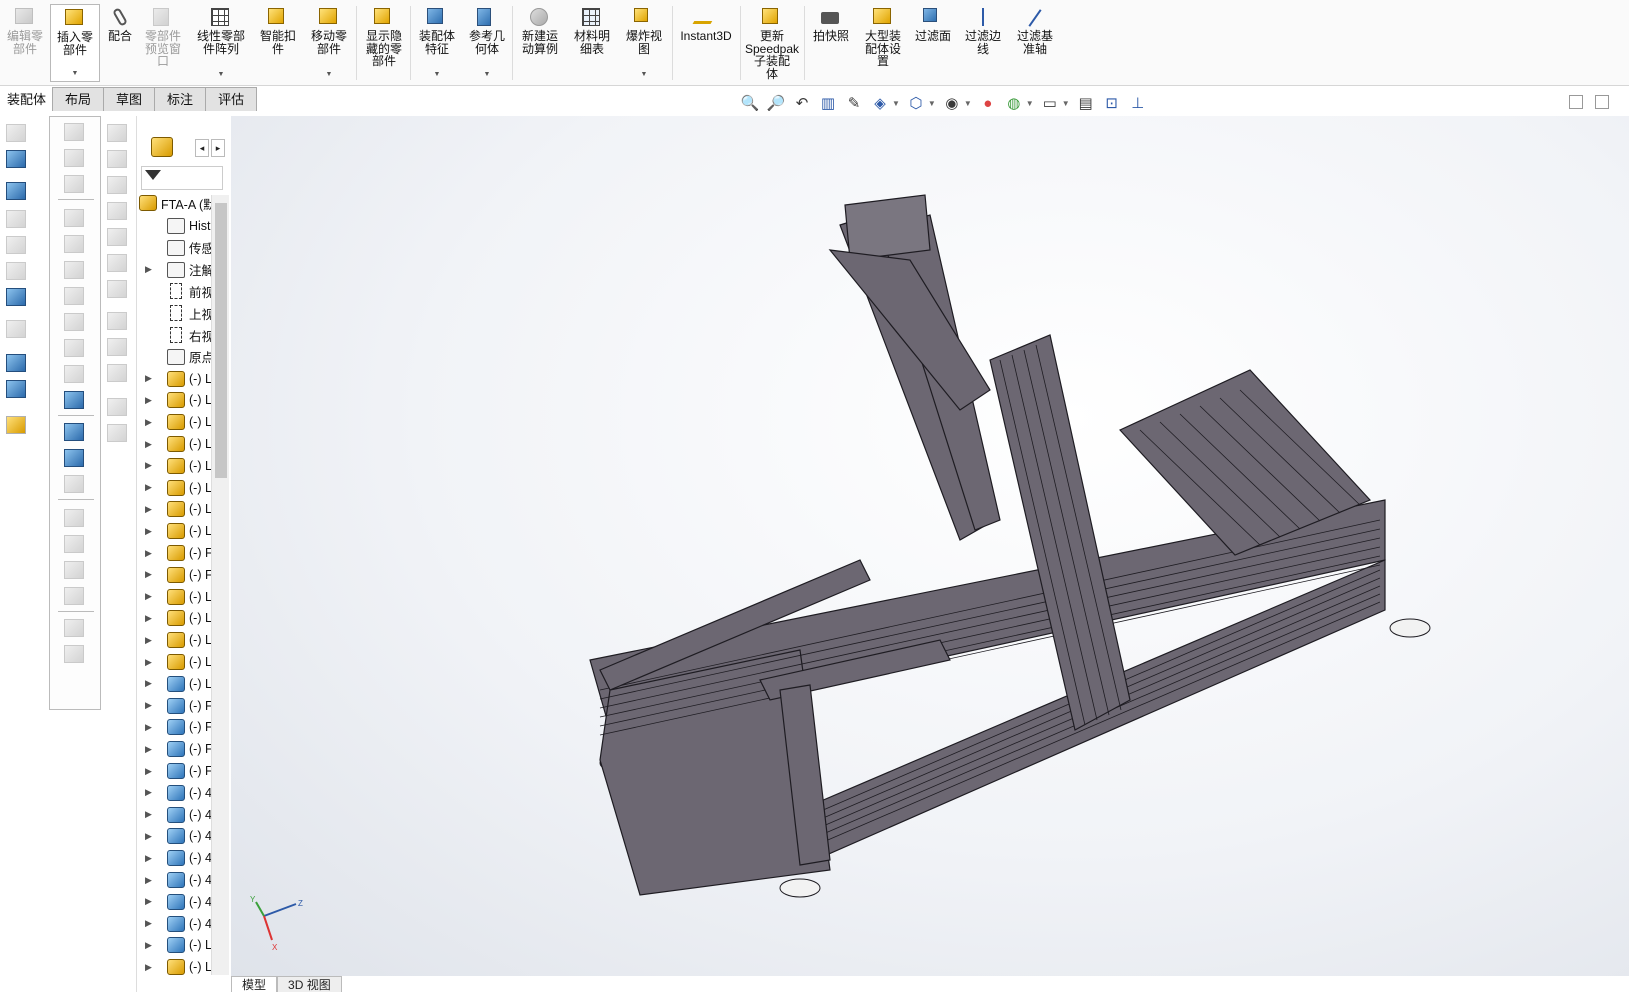 This screenshot has width=1629, height=992. What do you see at coordinates (1060, 532) in the screenshot?
I see `steering-post` at bounding box center [1060, 532].